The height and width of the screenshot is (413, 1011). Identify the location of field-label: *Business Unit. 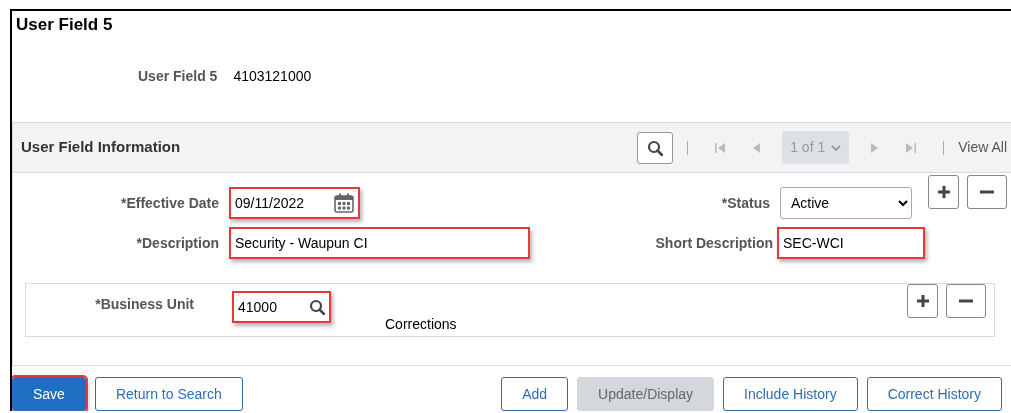
(144, 304).